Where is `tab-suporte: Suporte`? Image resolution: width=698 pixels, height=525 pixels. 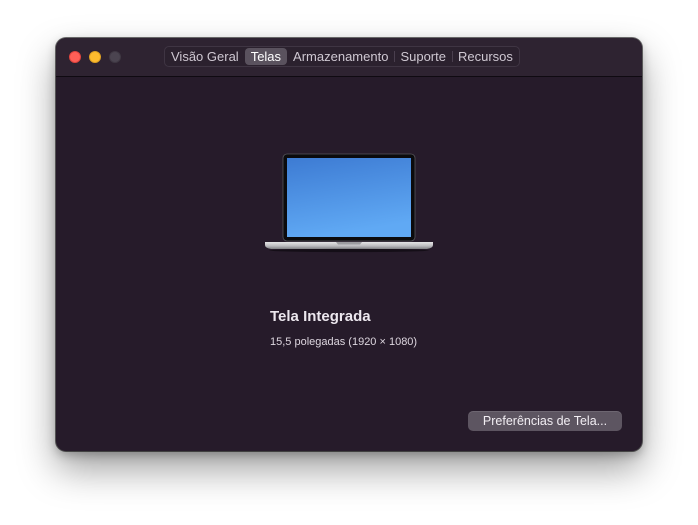
tab-suporte: Suporte is located at coordinates (423, 56).